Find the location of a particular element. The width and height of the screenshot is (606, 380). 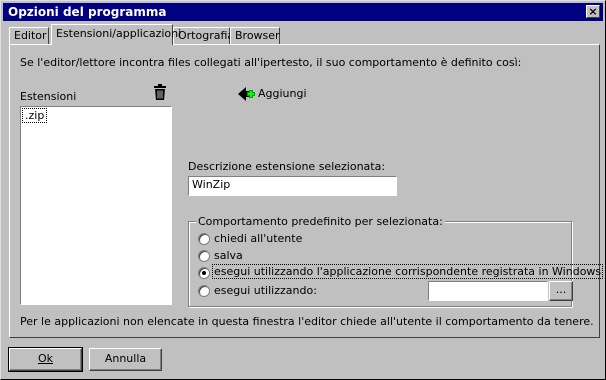

tab-browser: Browser is located at coordinates (255, 35).